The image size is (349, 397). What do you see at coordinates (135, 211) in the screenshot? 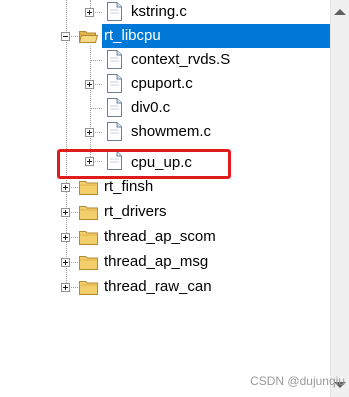
I see `tree-item-label: rt_drivers` at bounding box center [135, 211].